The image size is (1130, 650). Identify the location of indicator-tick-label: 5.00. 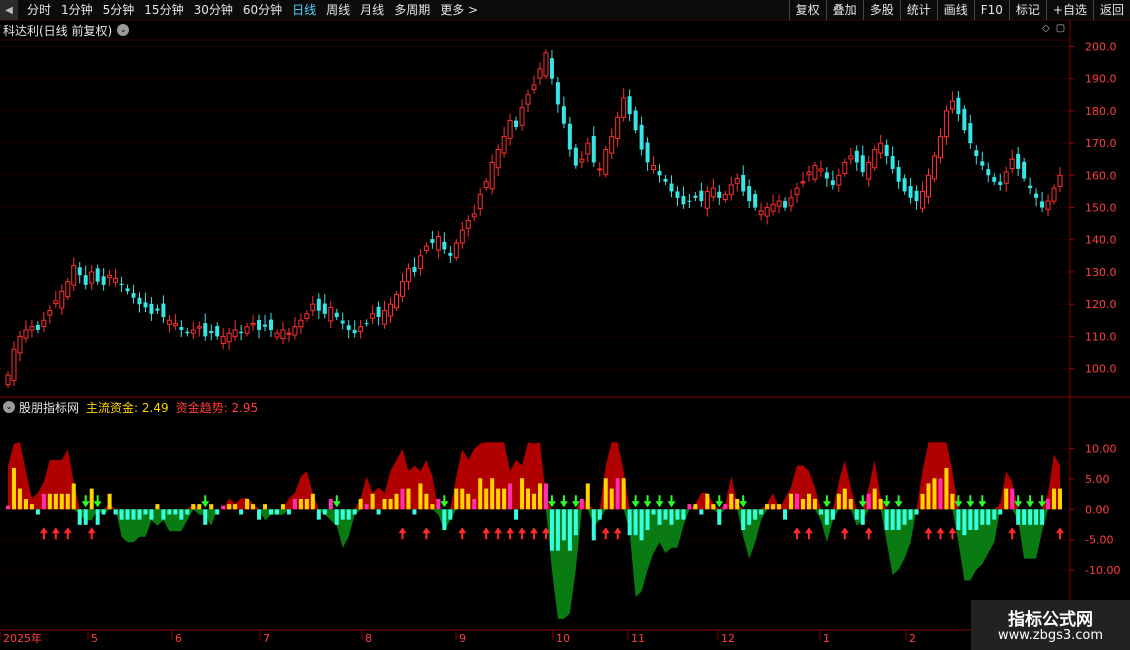
(1097, 479).